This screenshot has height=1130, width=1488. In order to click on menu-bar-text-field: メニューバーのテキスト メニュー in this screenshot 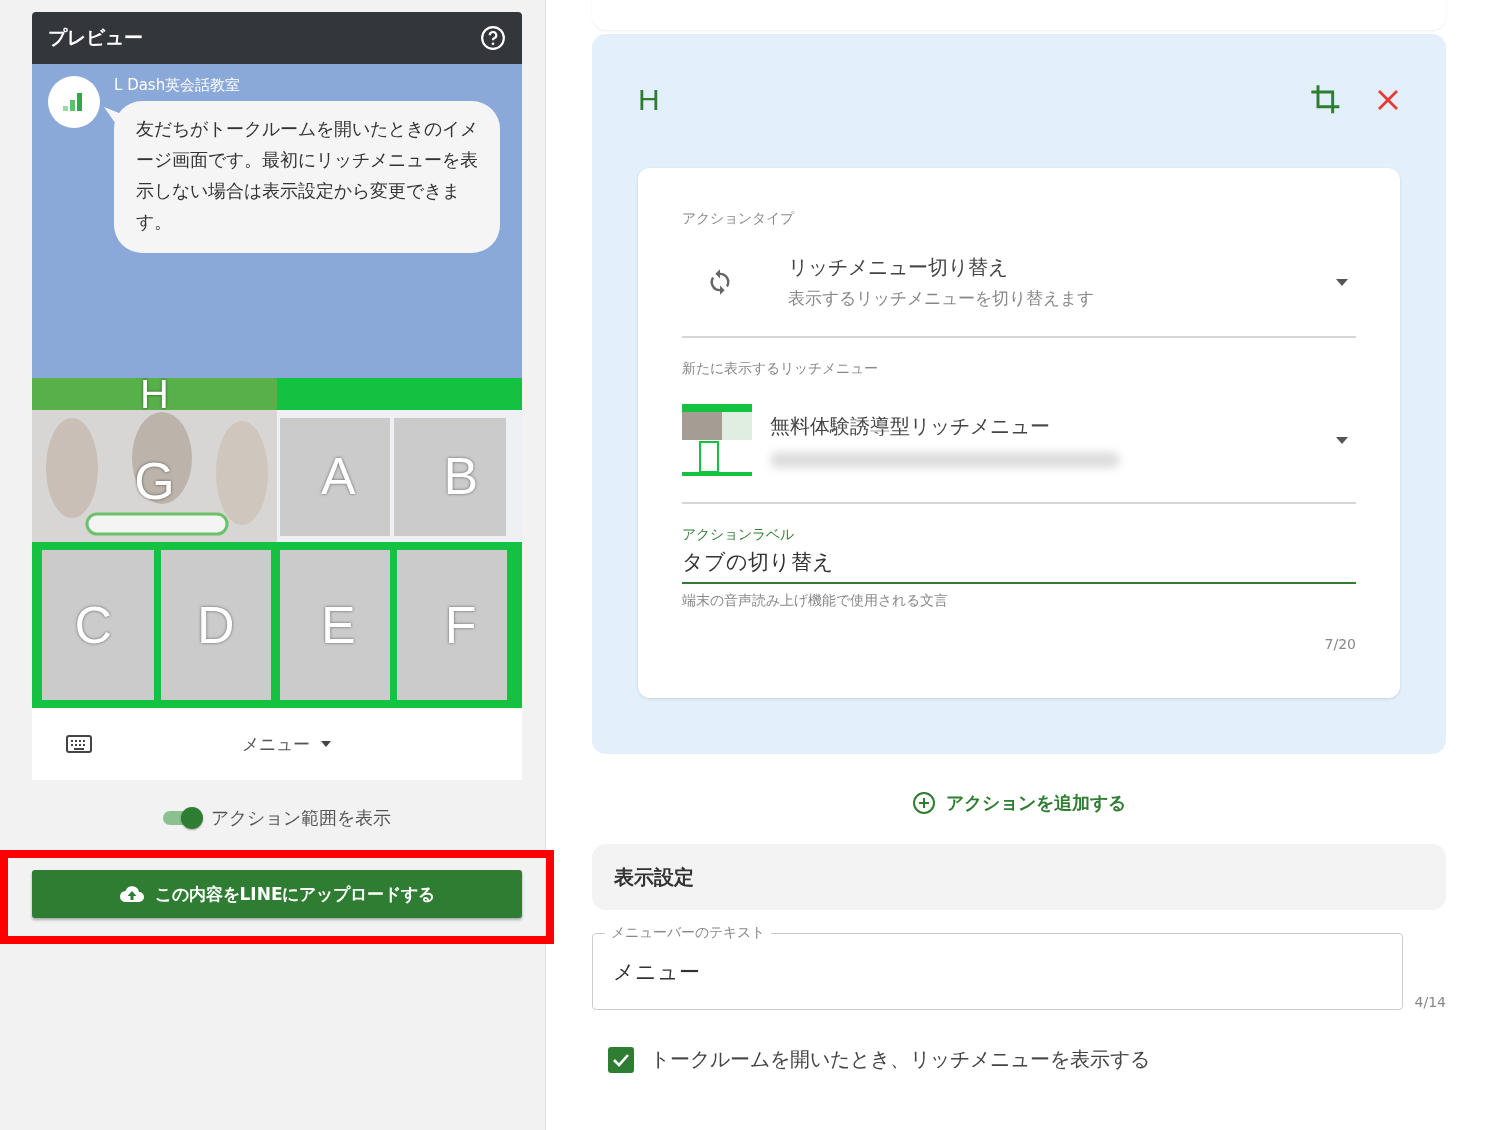, I will do `click(997, 967)`.